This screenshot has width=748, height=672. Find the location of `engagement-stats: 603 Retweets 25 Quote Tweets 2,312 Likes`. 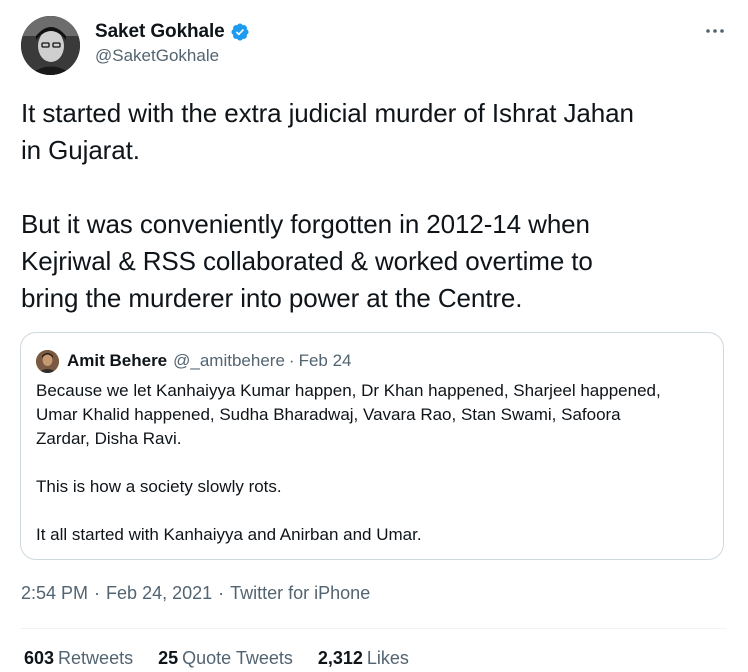

engagement-stats: 603 Retweets 25 Quote Tweets 2,312 Likes is located at coordinates (216, 658).